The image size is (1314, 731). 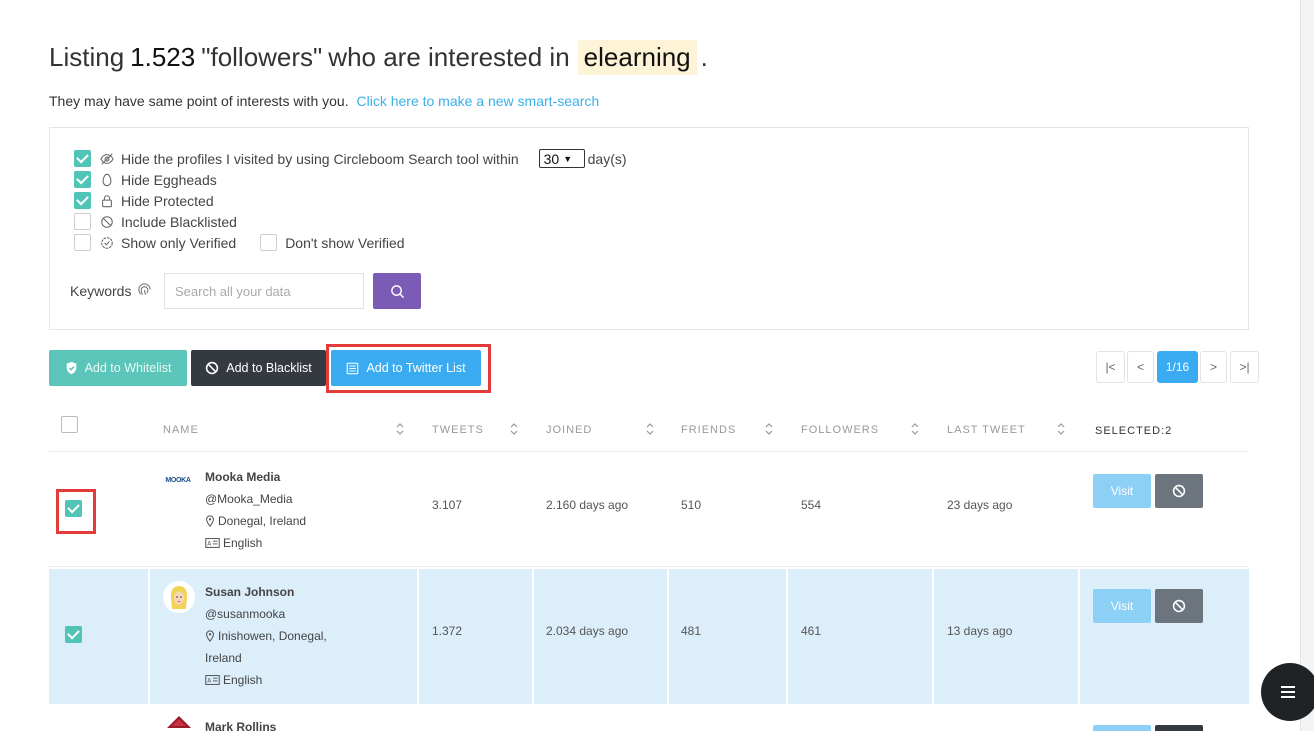 What do you see at coordinates (264, 291) in the screenshot?
I see `keywords-search-input: Search all your data` at bounding box center [264, 291].